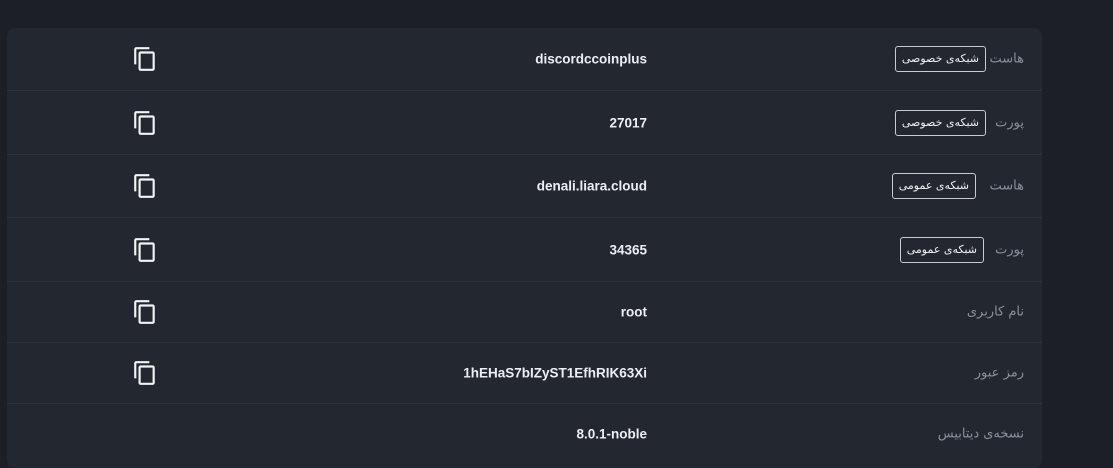  Describe the element at coordinates (999, 373) in the screenshot. I see `row-label: رمز عبور` at that location.